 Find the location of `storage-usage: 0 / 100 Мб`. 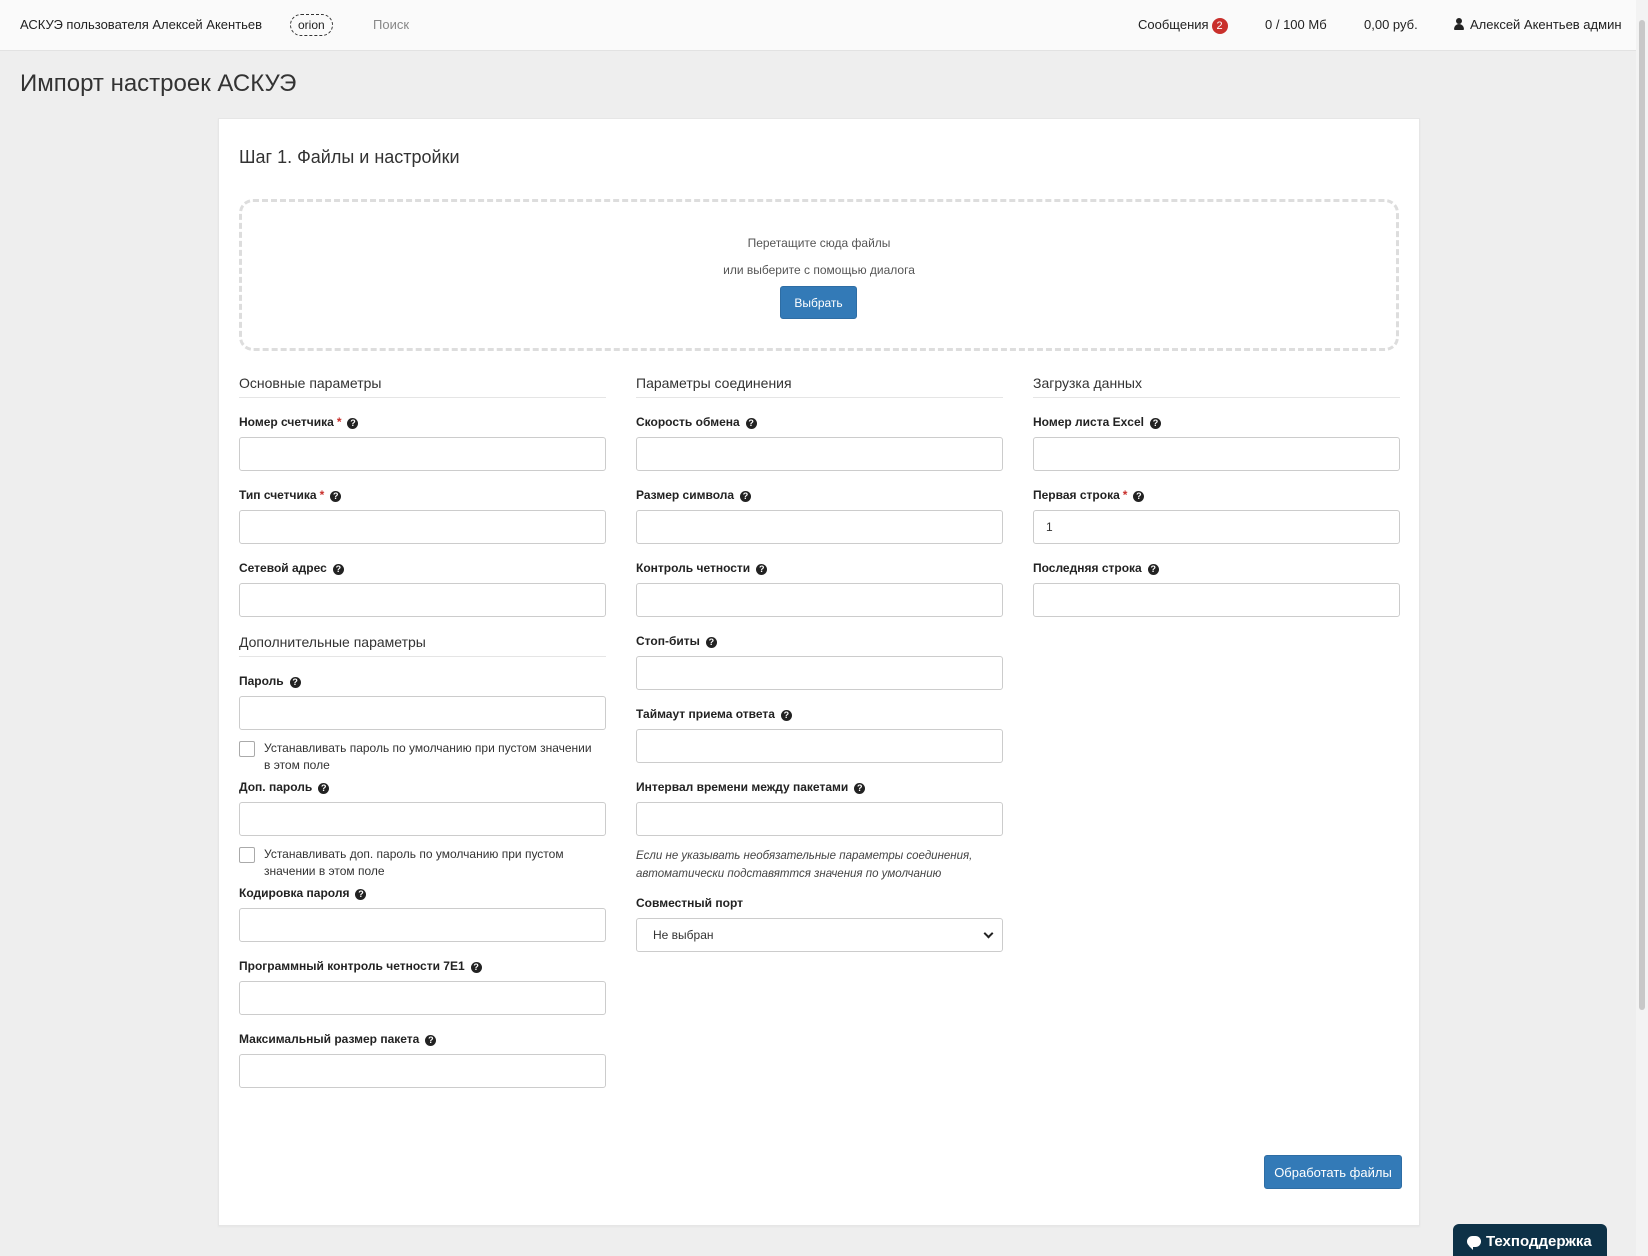

storage-usage: 0 / 100 Мб is located at coordinates (1296, 24).